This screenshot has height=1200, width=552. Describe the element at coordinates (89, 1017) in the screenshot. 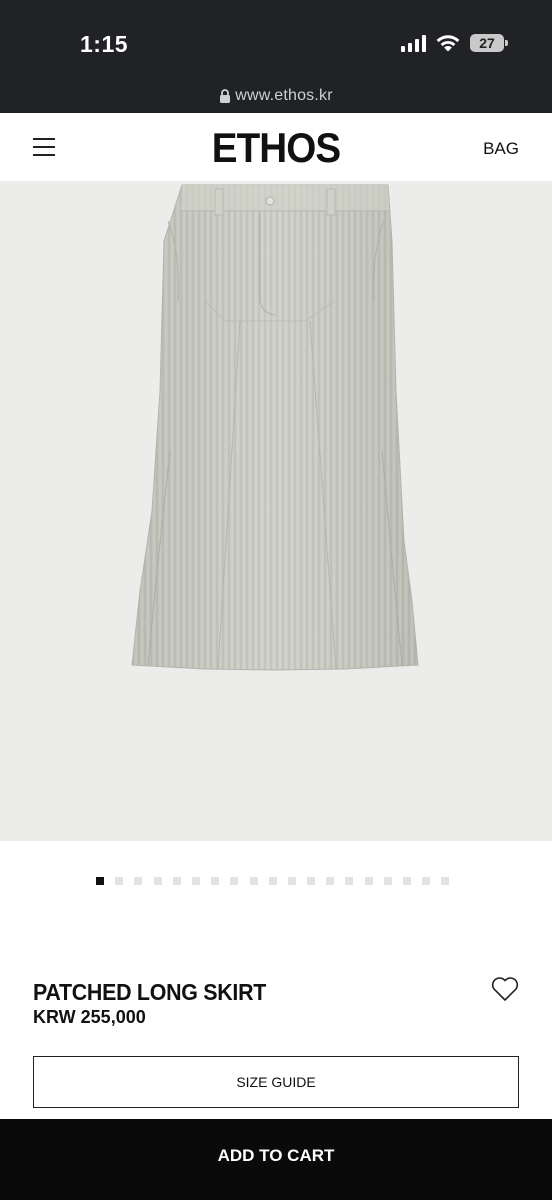

I see `product-price: KRW 255,000` at that location.